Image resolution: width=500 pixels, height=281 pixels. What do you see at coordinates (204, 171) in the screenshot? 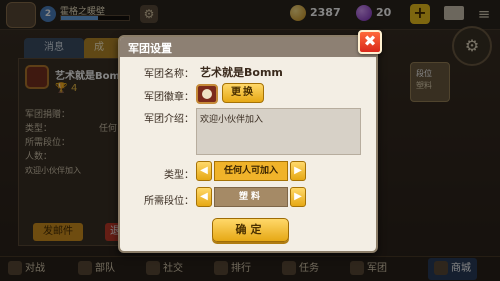
I see `type-prev-arrow-icon: ◀` at bounding box center [204, 171].